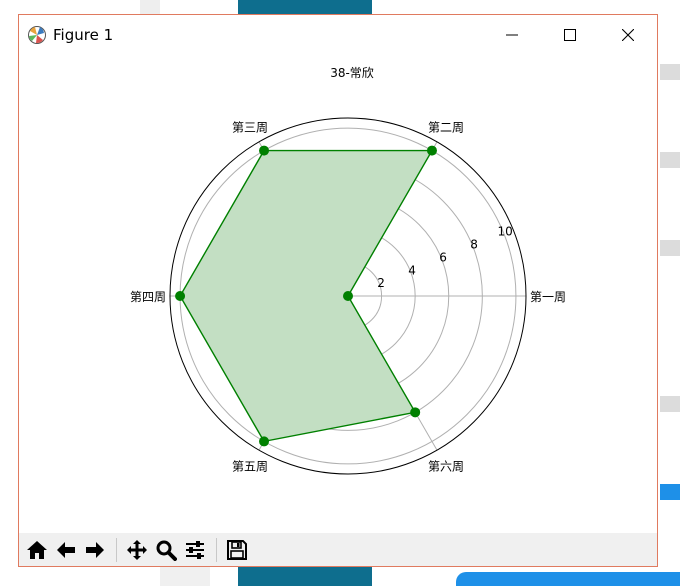  Describe the element at coordinates (443, 257) in the screenshot. I see `radial-tick-label: 6` at that location.